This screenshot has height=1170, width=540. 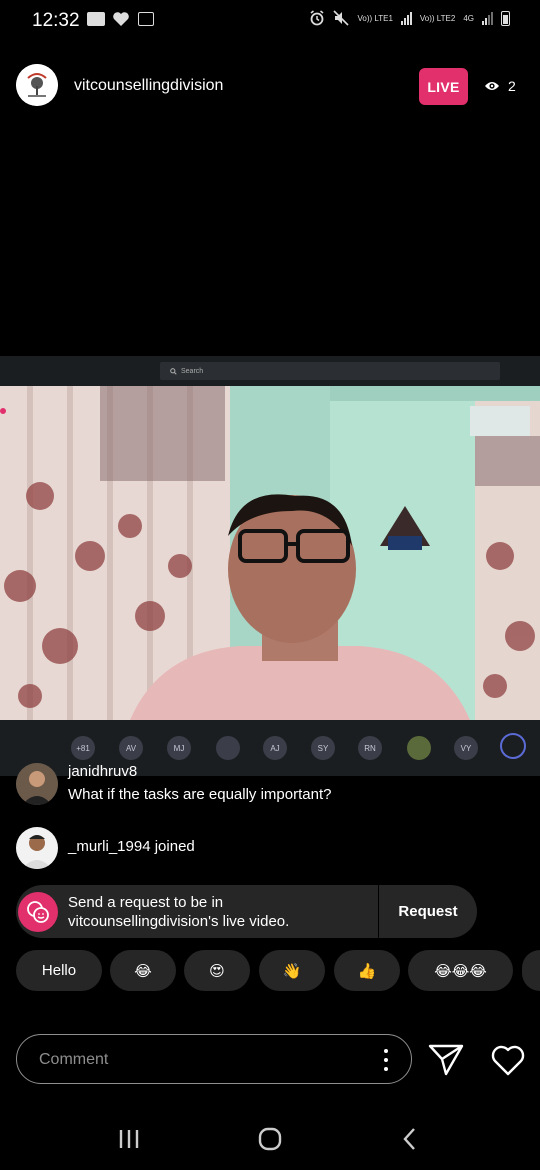 I want to click on sim1-label: Vo)) LTE1, so click(x=375, y=18).